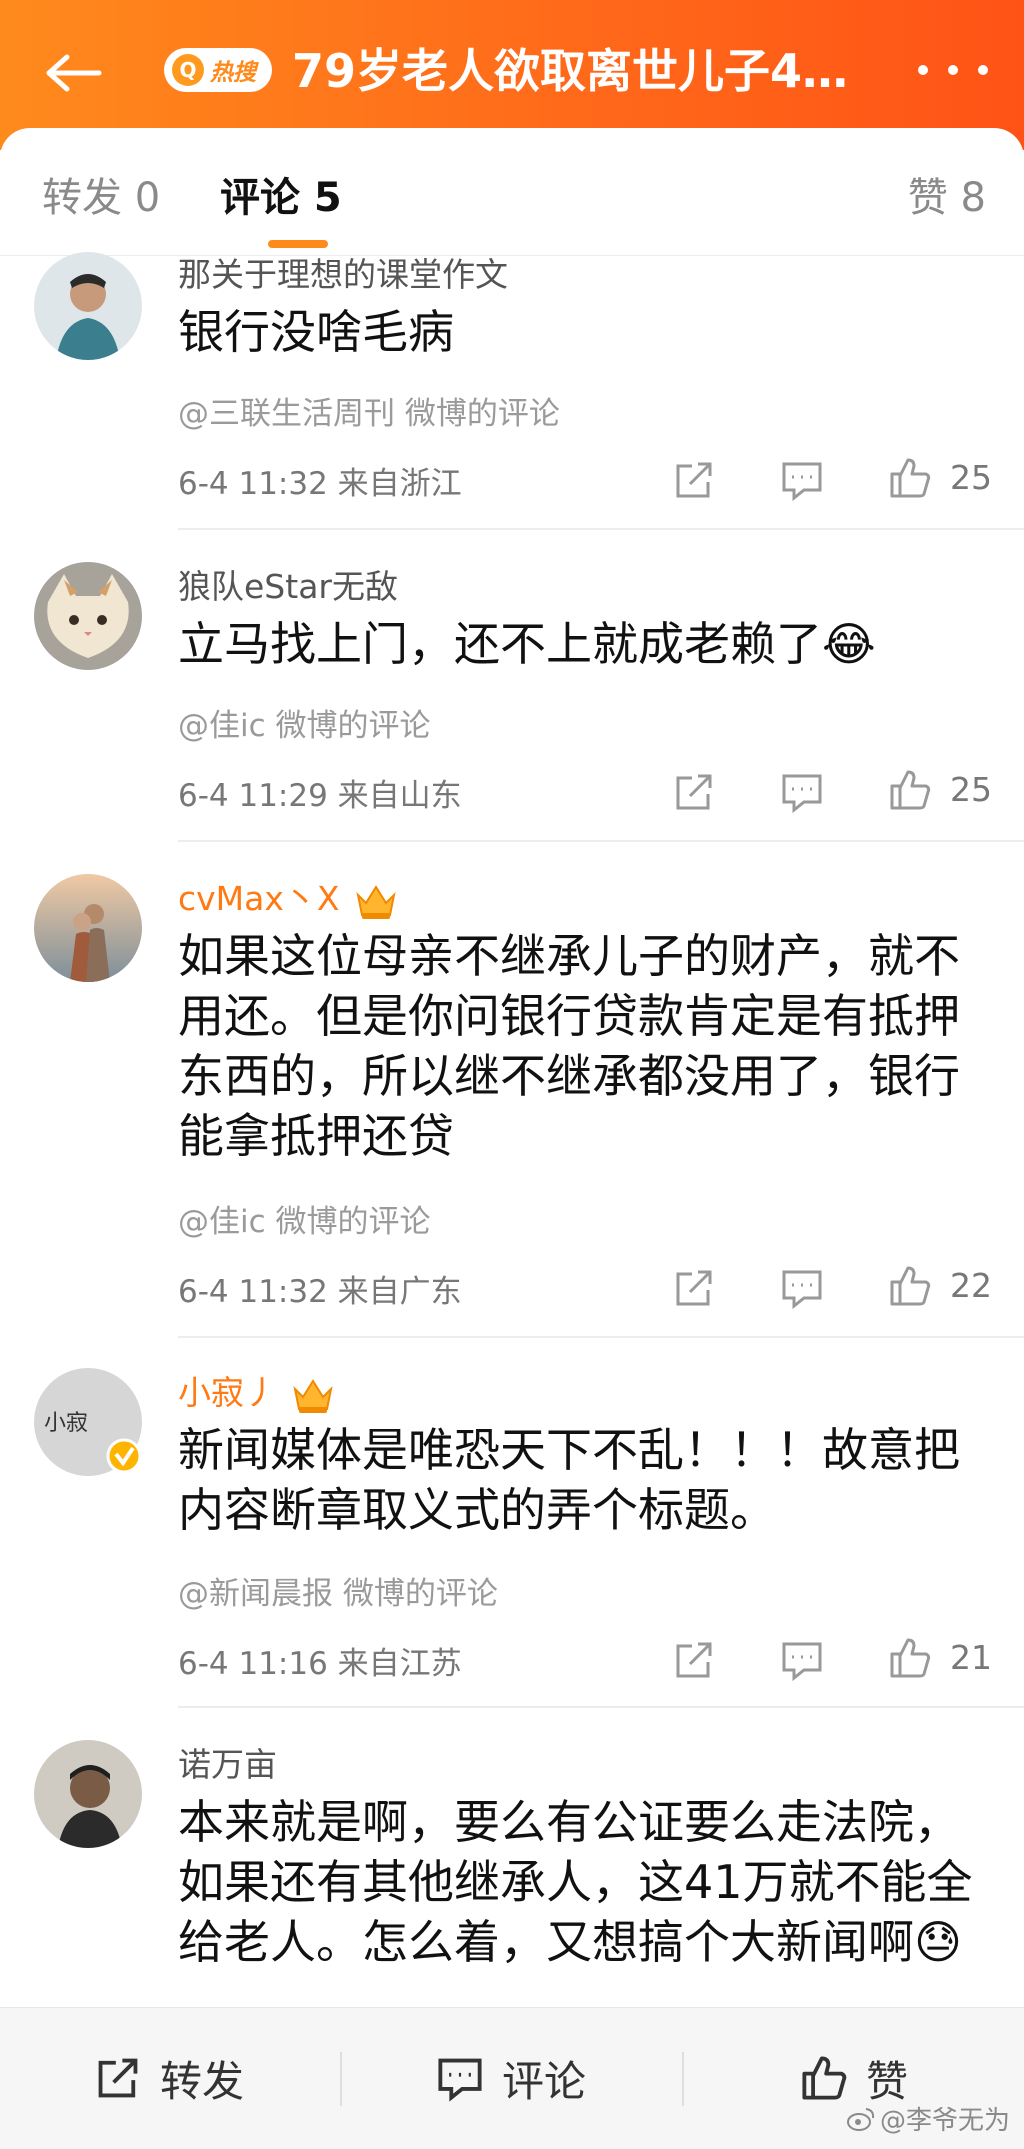  Describe the element at coordinates (233, 72) in the screenshot. I see `hot-badge-label: 热搜` at that location.